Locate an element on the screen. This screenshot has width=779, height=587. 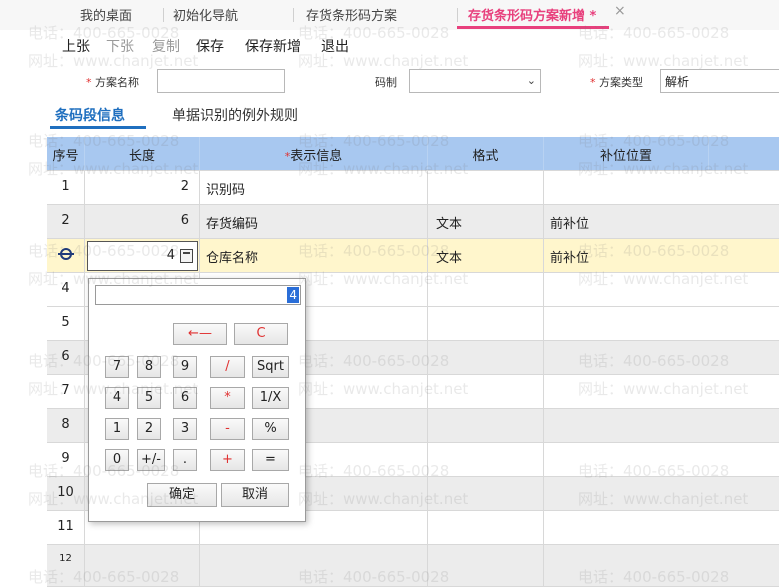
calc-key-negate: +/- is located at coordinates (151, 460).